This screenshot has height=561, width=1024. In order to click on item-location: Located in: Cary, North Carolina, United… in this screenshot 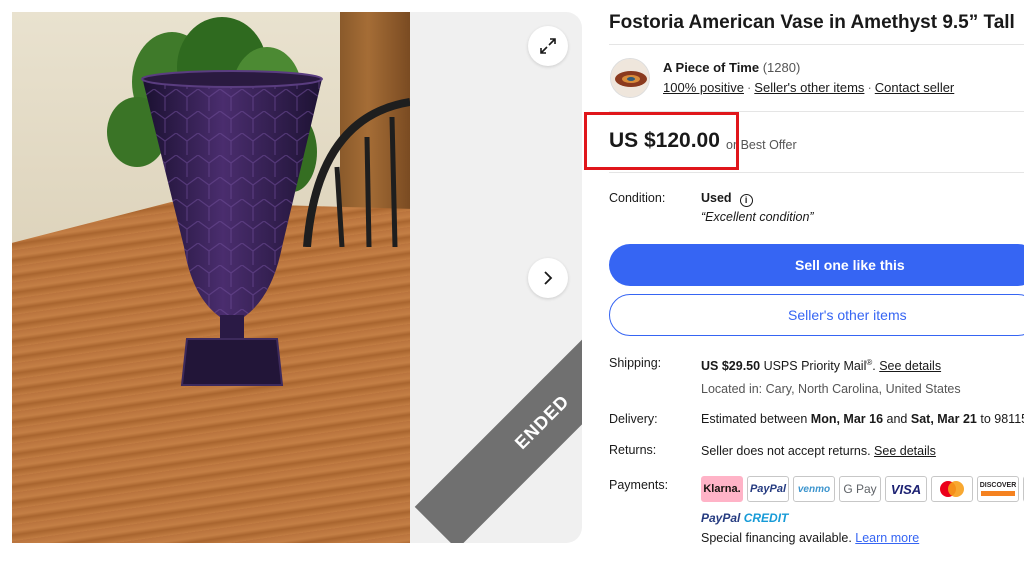, I will do `click(831, 389)`.